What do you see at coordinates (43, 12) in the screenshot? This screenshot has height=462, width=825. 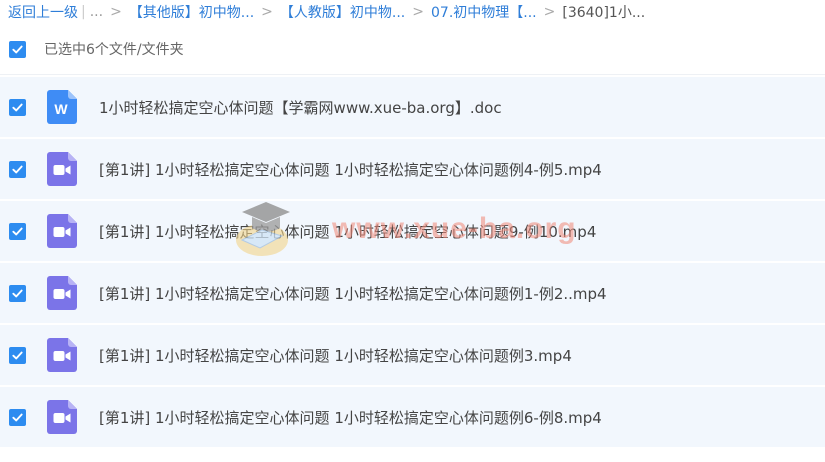 I see `back-link: 返回上一级` at bounding box center [43, 12].